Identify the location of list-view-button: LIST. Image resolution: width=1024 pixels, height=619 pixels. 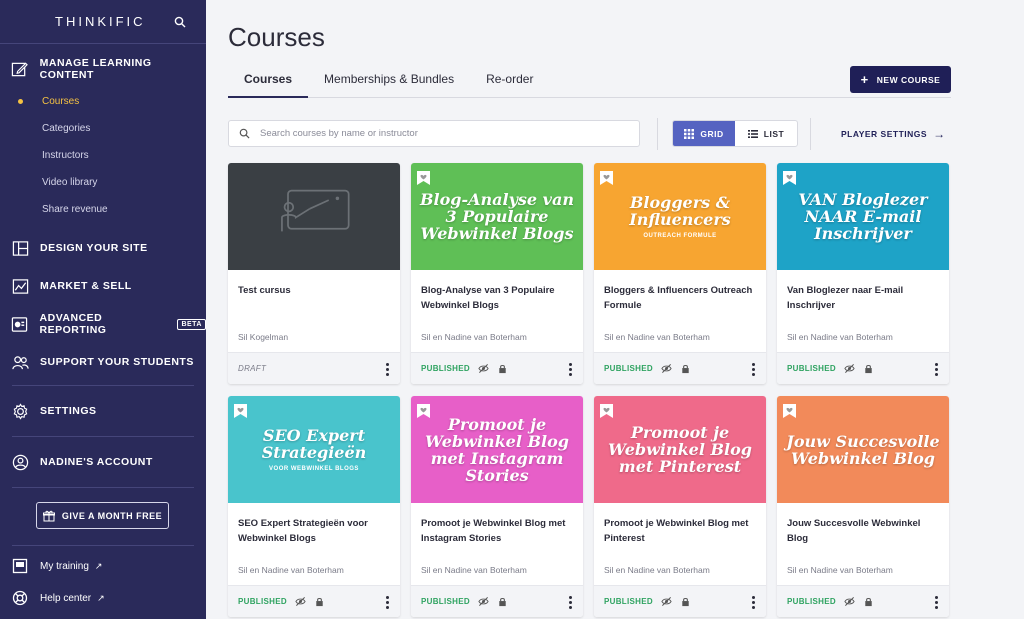
(766, 133).